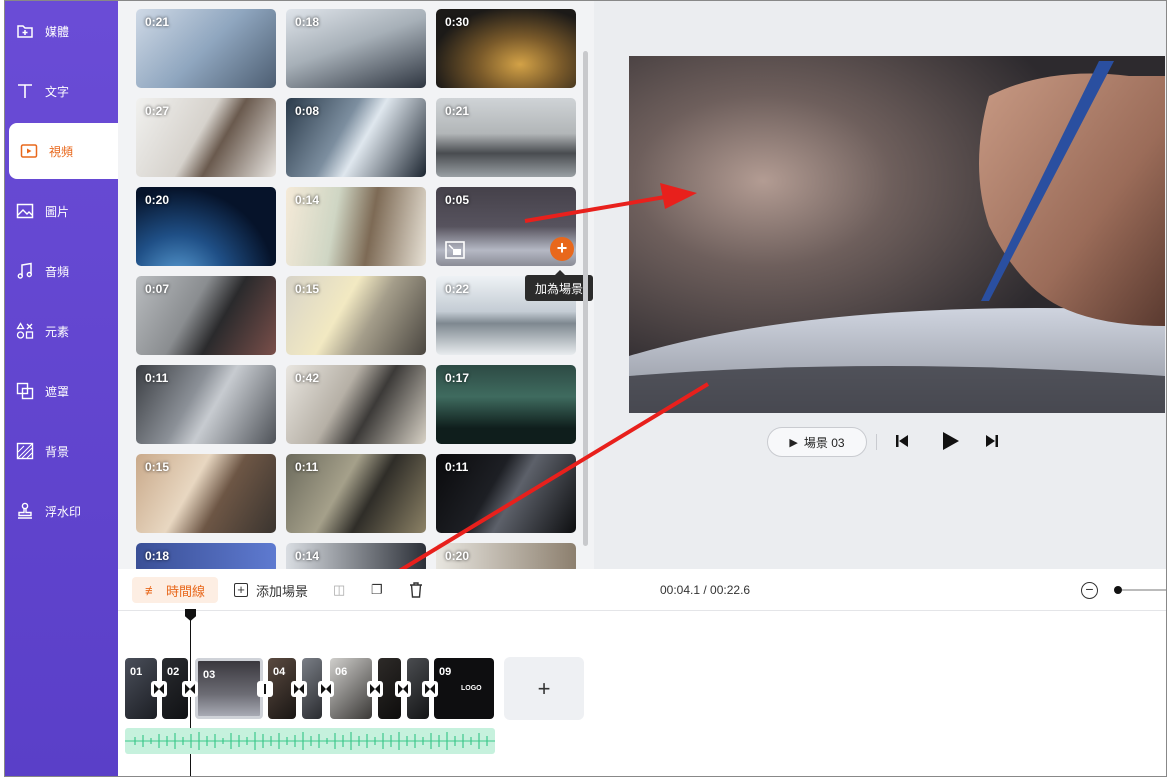  What do you see at coordinates (951, 441) in the screenshot?
I see `play-icon` at bounding box center [951, 441].